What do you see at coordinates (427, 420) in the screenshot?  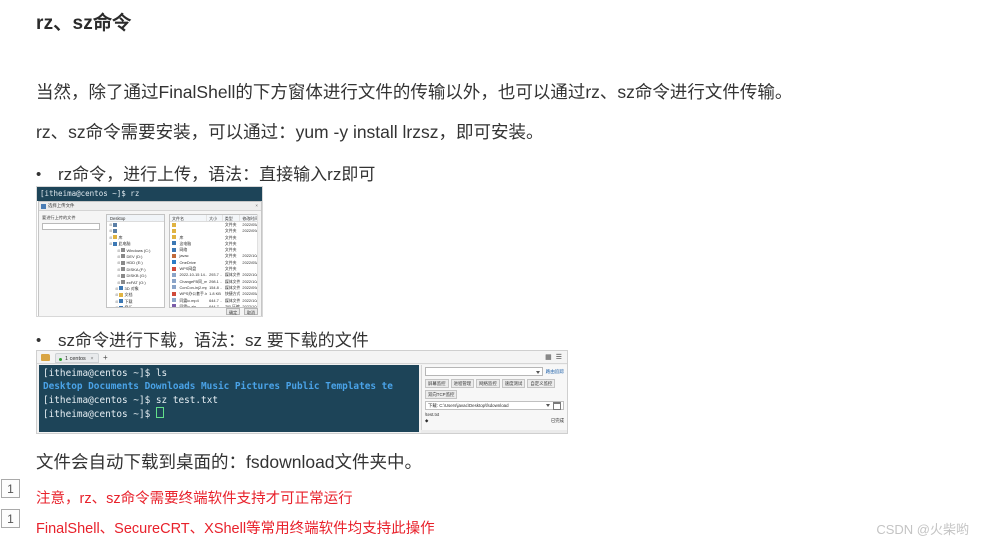 I see `download-progress-icon: ◆` at bounding box center [427, 420].